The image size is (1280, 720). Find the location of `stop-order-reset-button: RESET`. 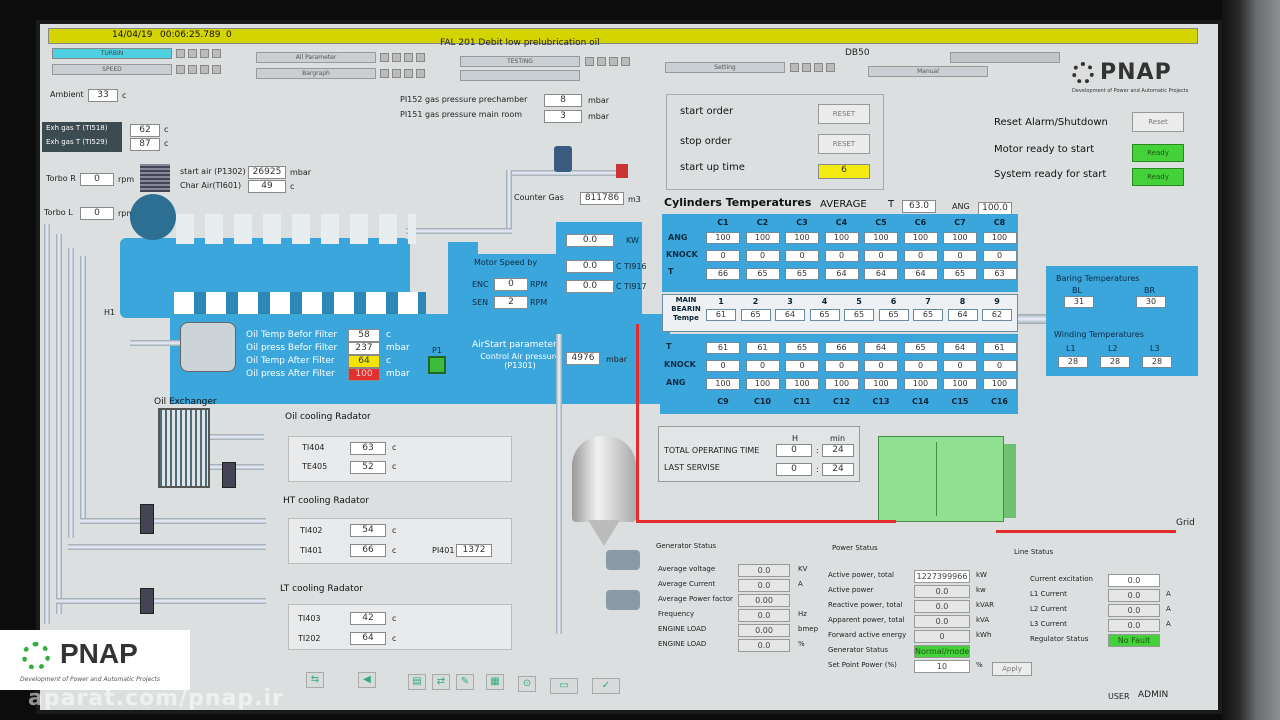

stop-order-reset-button: RESET is located at coordinates (844, 144).